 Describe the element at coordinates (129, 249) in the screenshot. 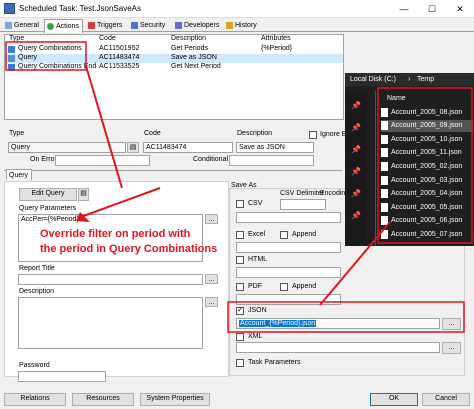

I see `annotation-text-line2: the period in Query Combinations` at that location.